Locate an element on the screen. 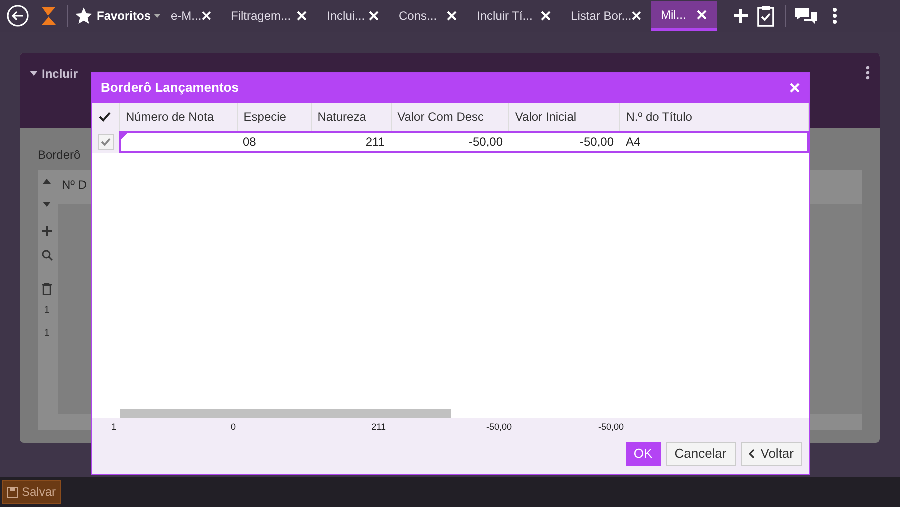 The height and width of the screenshot is (507, 900). dialog-title: Borderô Lançamentos is located at coordinates (170, 88).